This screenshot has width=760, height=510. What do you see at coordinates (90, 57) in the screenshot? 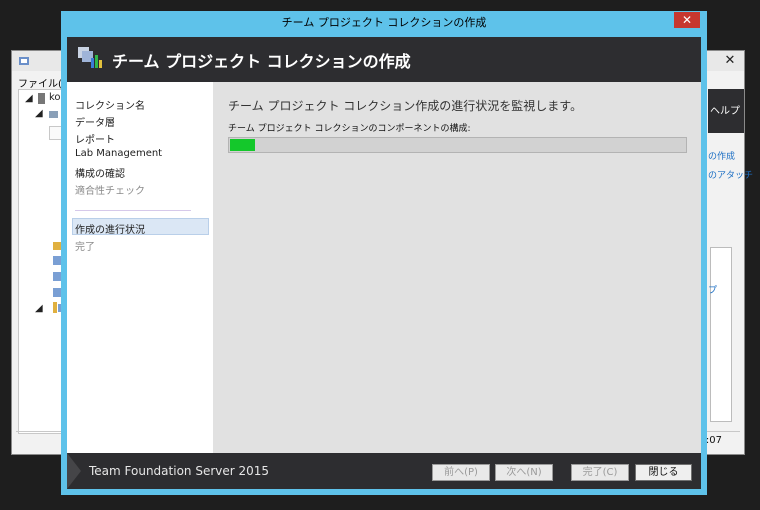
I see `team-project-collection-icon` at bounding box center [90, 57].